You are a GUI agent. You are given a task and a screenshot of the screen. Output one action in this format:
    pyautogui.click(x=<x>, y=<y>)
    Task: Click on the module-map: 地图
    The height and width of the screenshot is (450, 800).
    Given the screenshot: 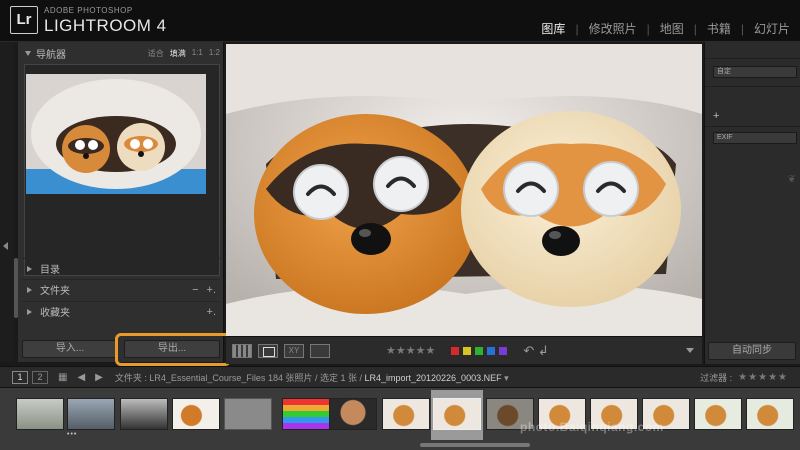 What is the action you would take?
    pyautogui.click(x=672, y=28)
    